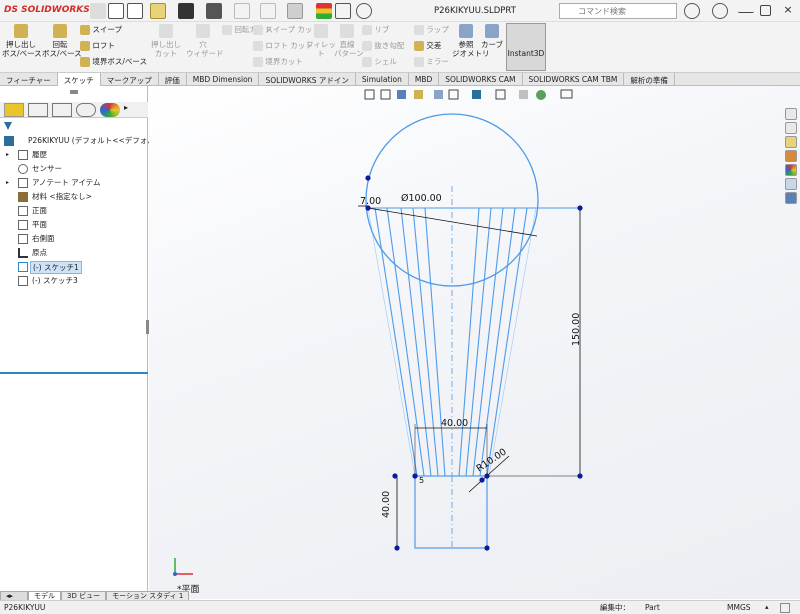 This screenshot has height=614, width=800. Describe the element at coordinates (324, 11) in the screenshot. I see `rebuild-traffic-light-icon` at that location.